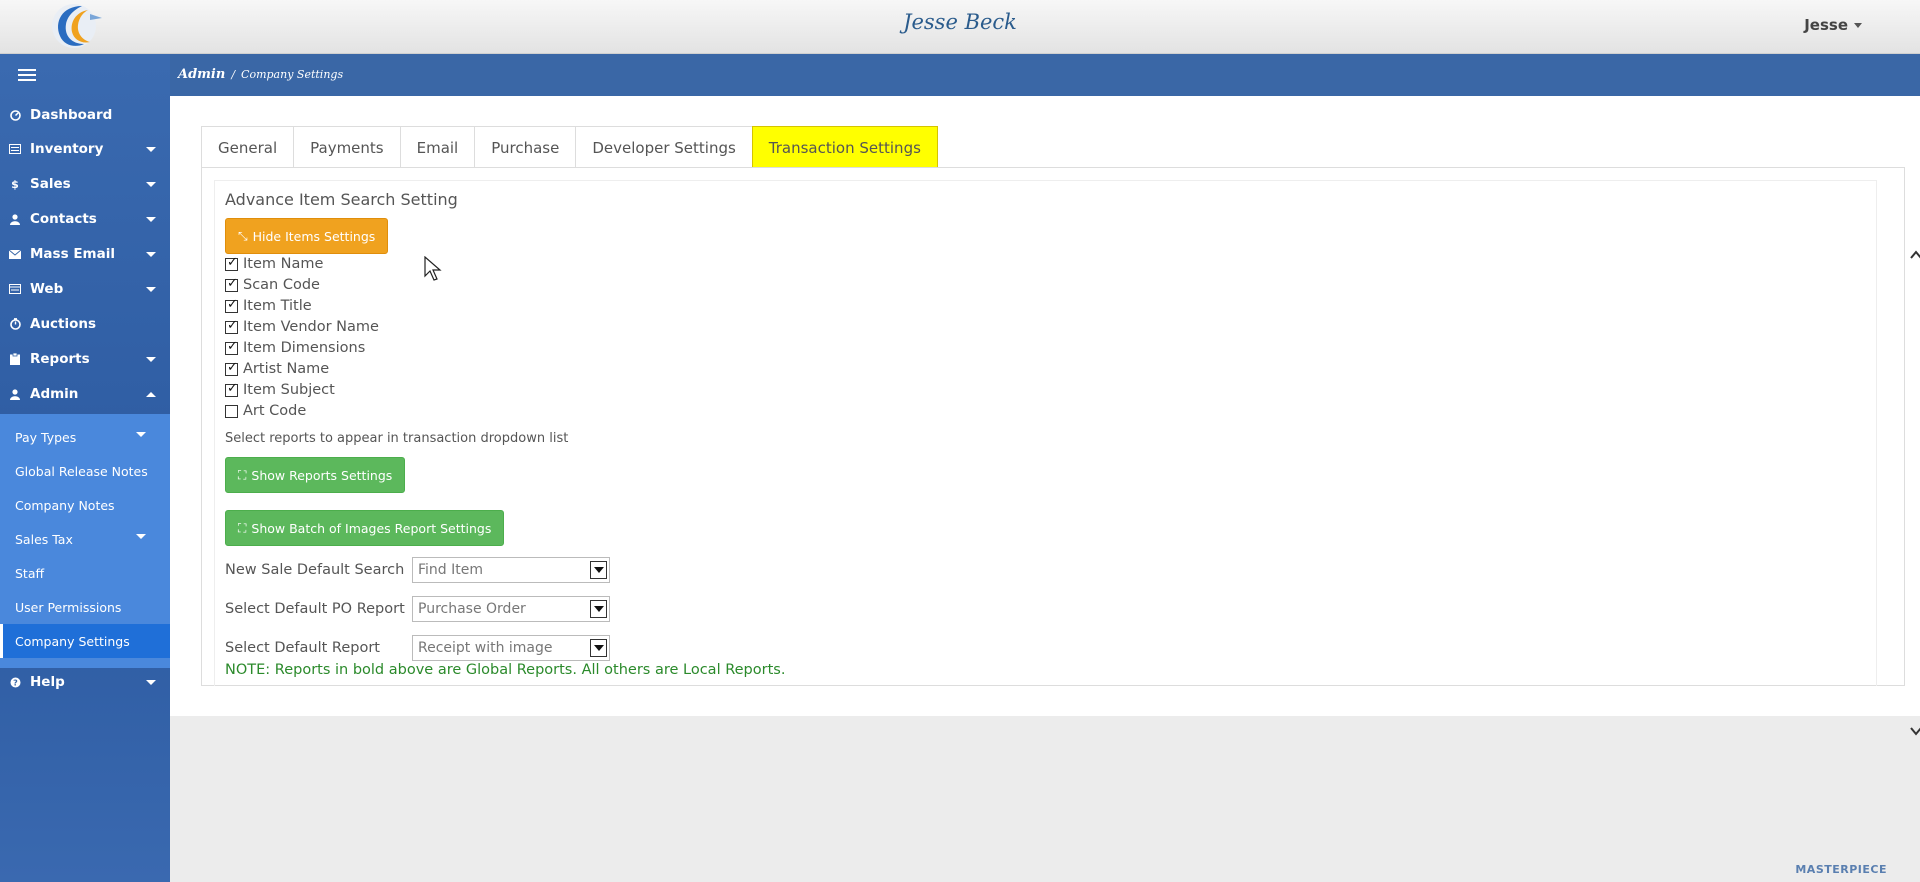  Describe the element at coordinates (525, 147) in the screenshot. I see `tab-purchase: Purchase` at that location.